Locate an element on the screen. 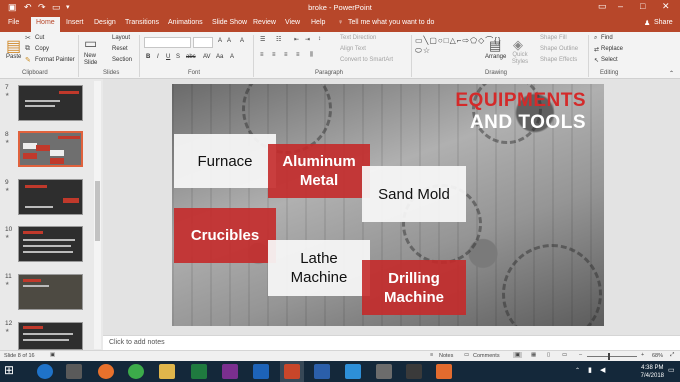 The width and height of the screenshot is (680, 382). media-icon is located at coordinates (353, 371).